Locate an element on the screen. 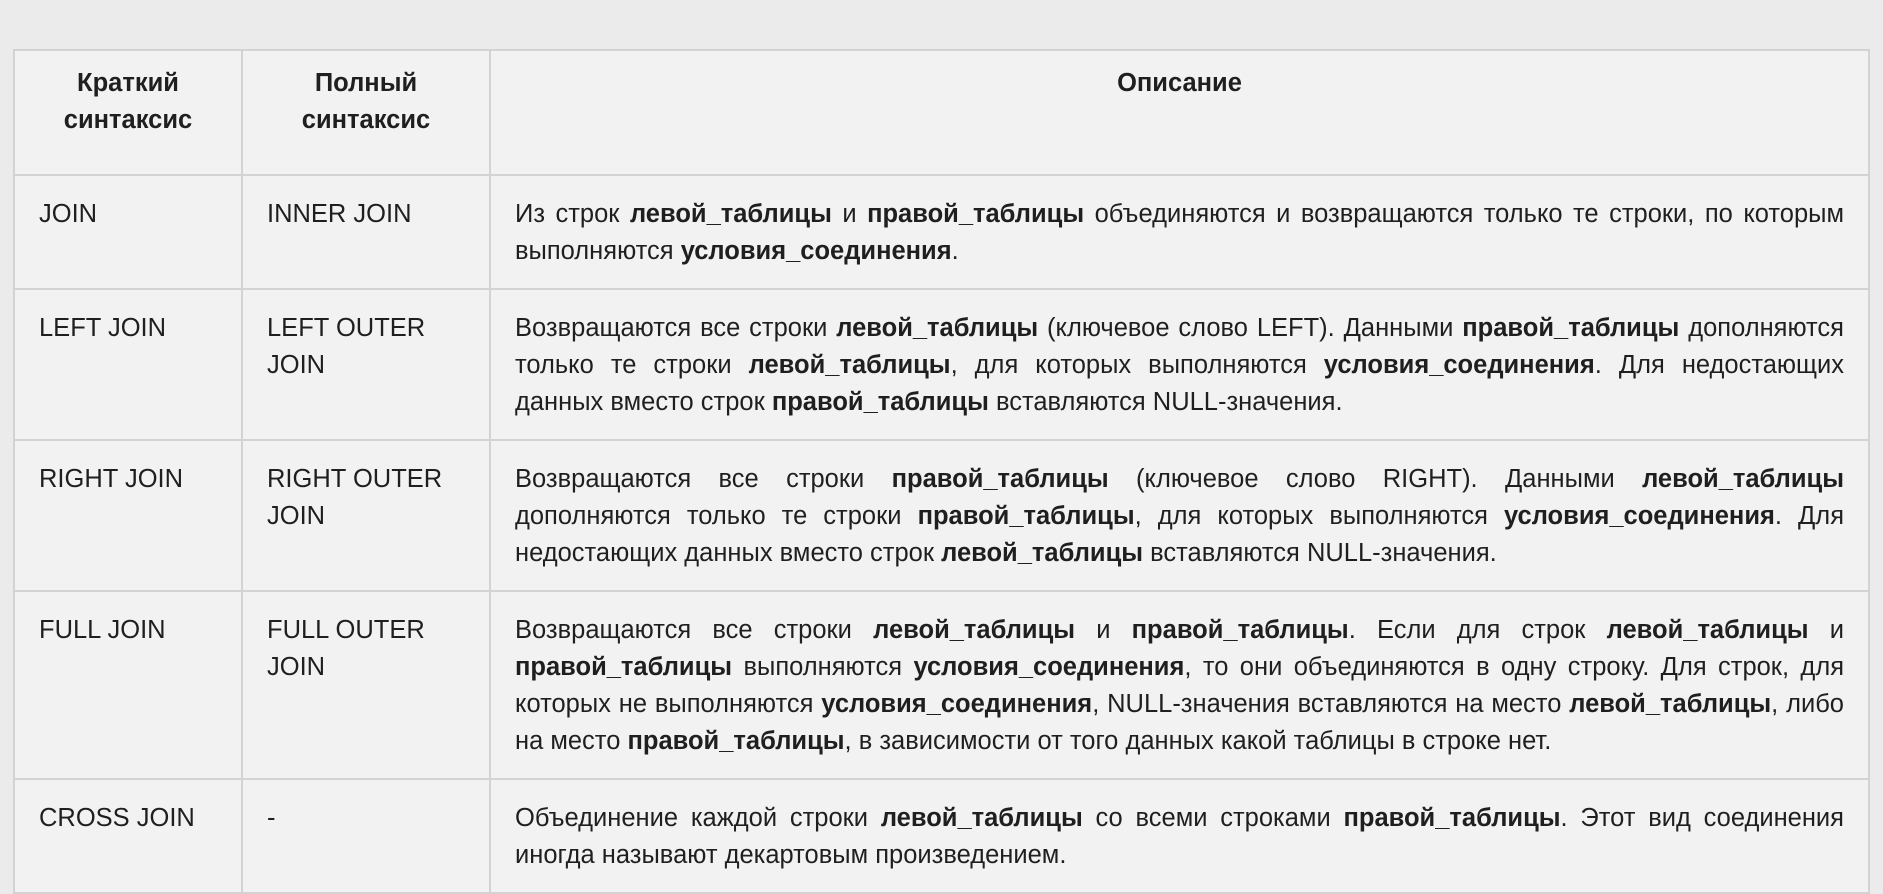 The image size is (1883, 894). description-text: (ключевое слово RIGHT). Данными is located at coordinates (1375, 479).